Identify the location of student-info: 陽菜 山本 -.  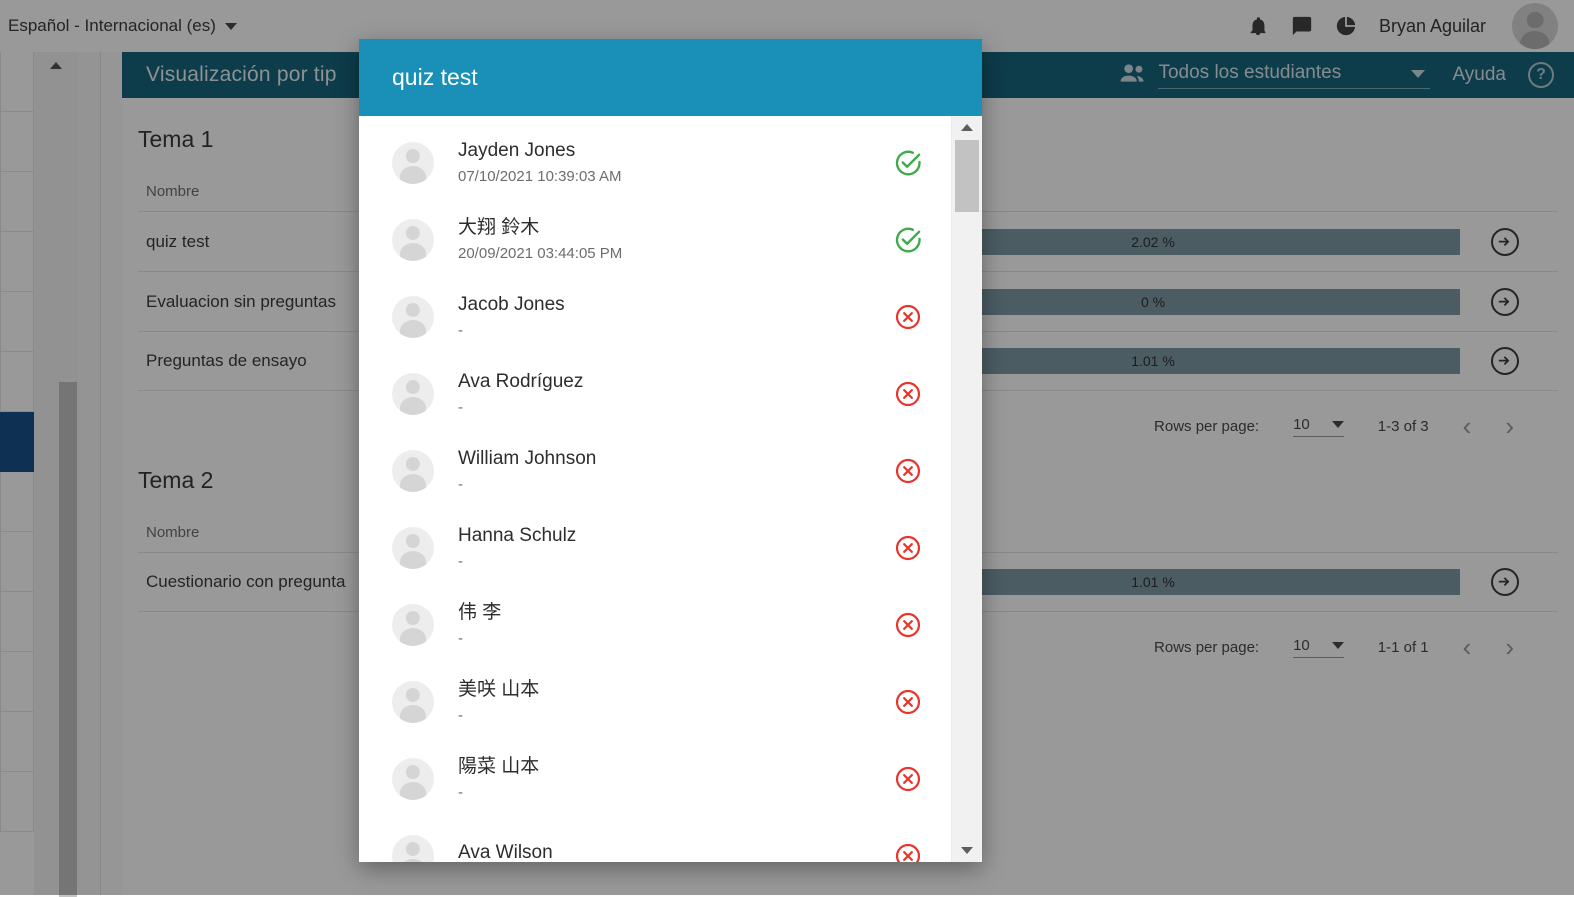
(661, 778).